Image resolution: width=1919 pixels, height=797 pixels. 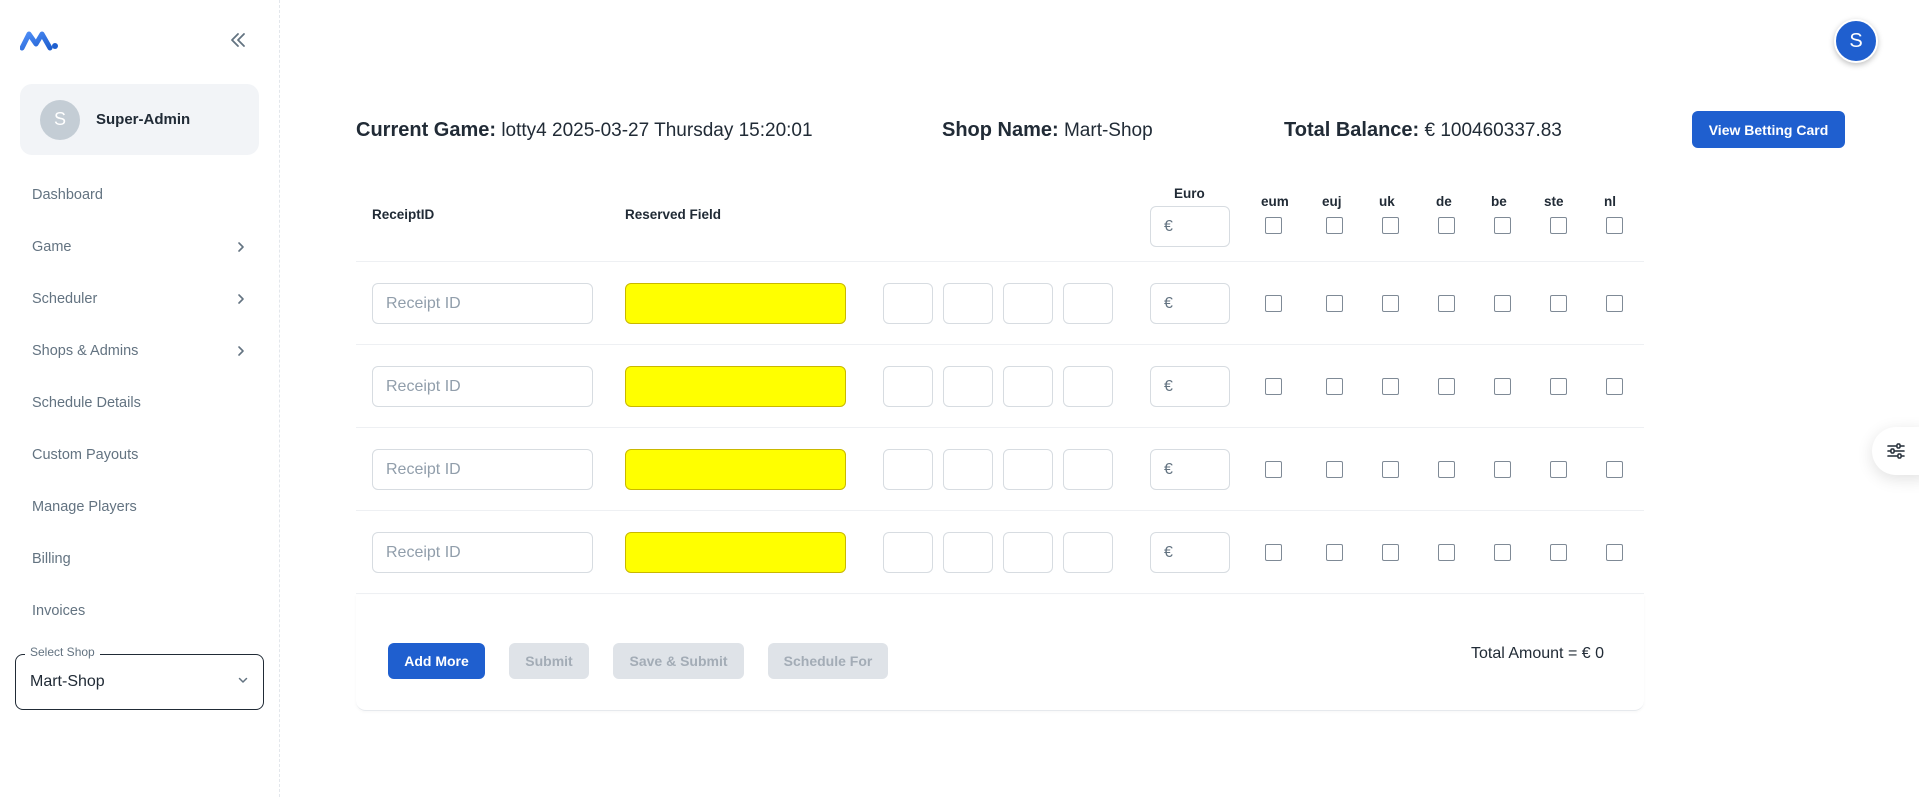 I want to click on column-header-uk: uk, so click(x=1387, y=201).